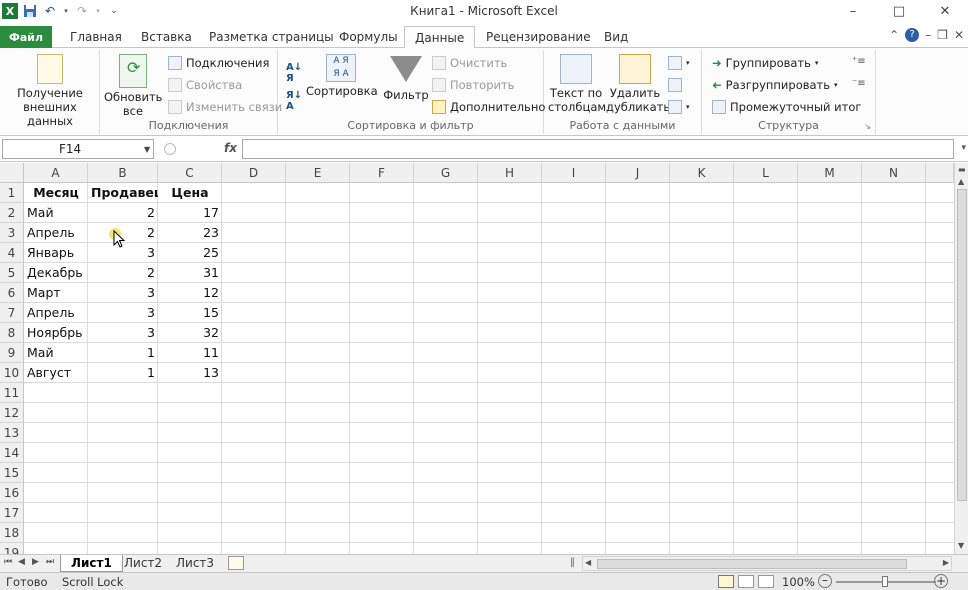 This screenshot has width=968, height=590. What do you see at coordinates (190, 233) in the screenshot?
I see `cell-c3: 23` at bounding box center [190, 233].